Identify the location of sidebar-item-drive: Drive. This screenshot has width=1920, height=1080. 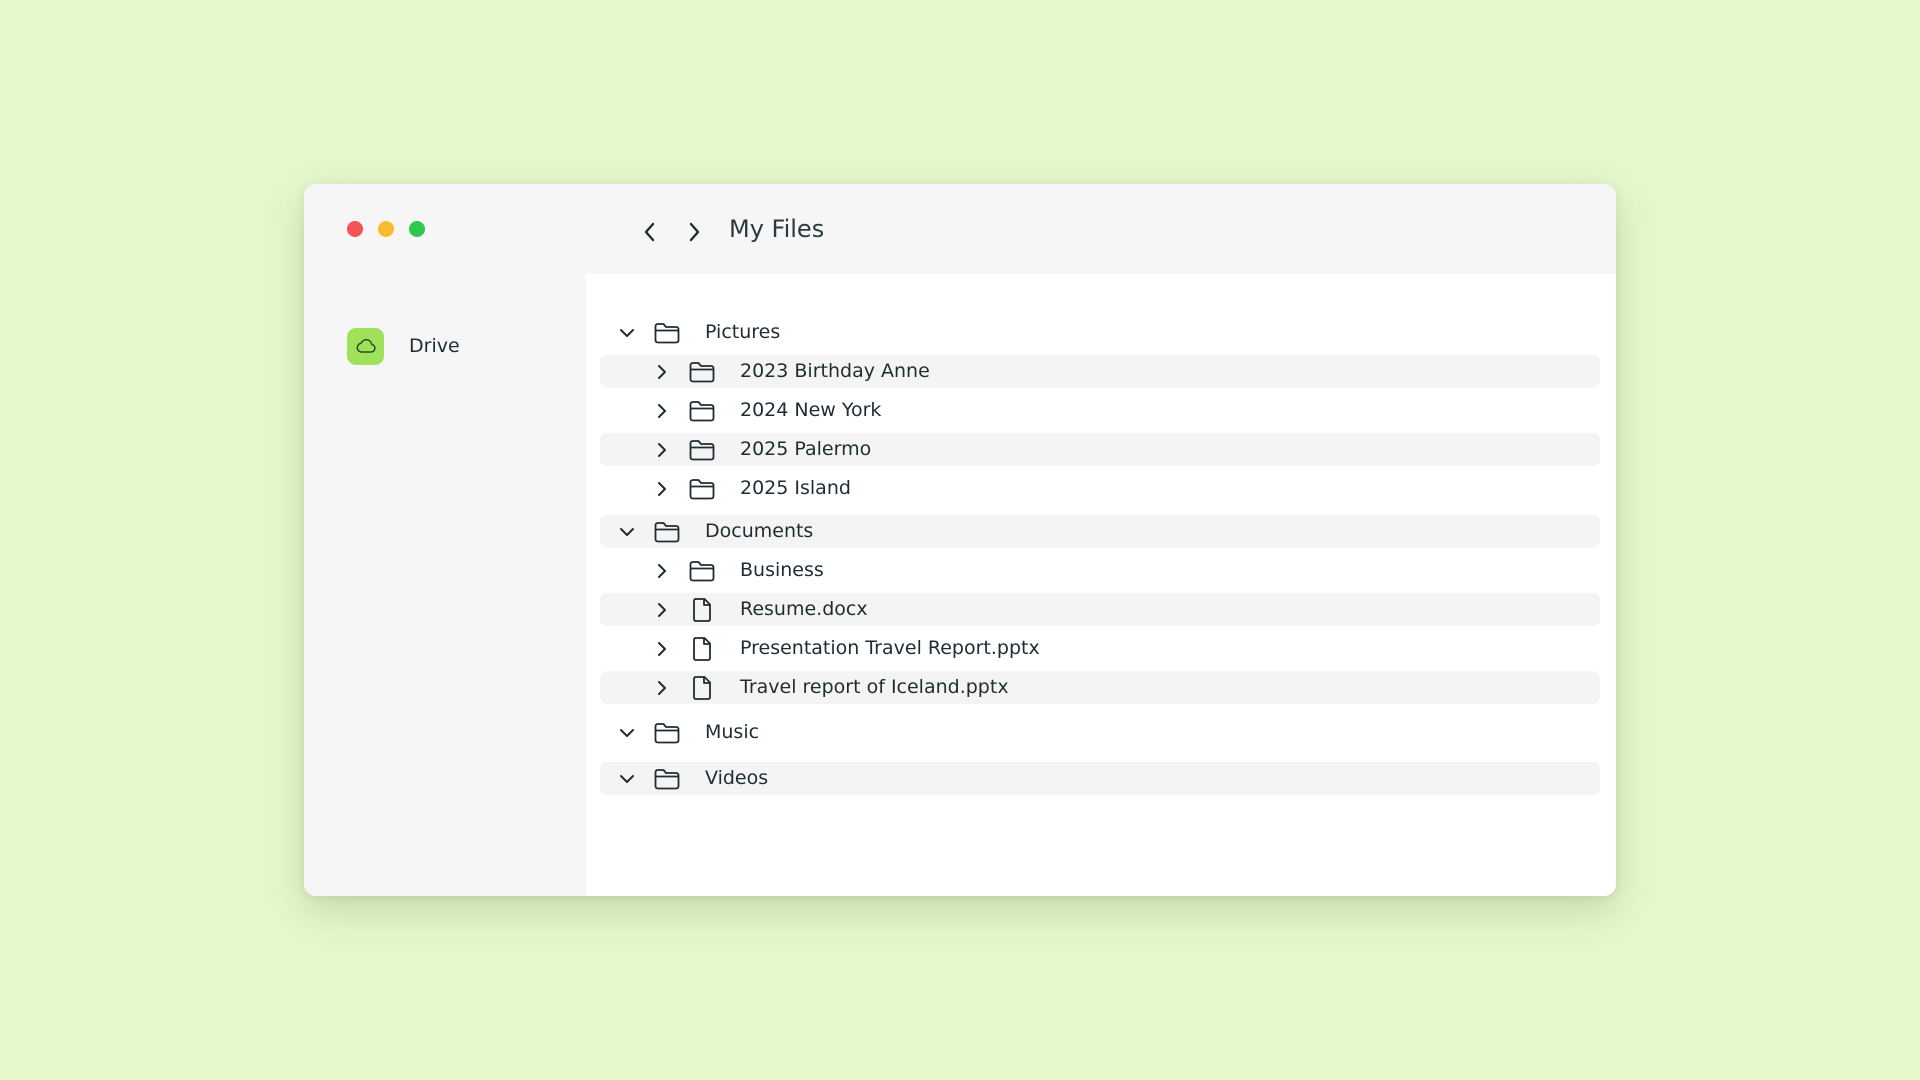
(403, 346).